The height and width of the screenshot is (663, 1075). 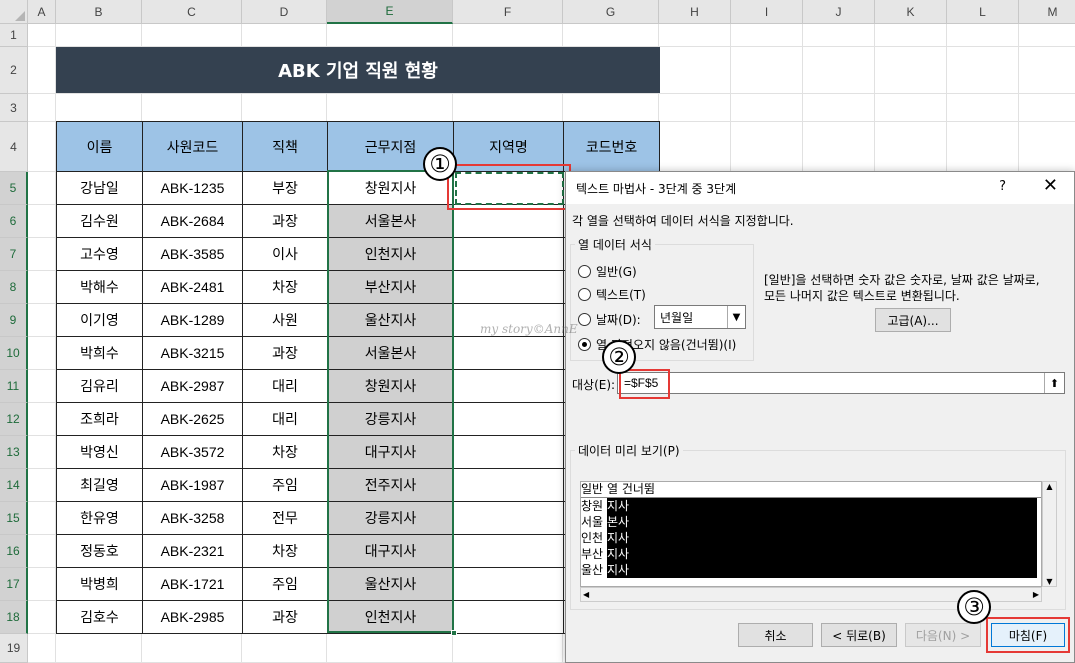 What do you see at coordinates (911, 12) in the screenshot?
I see `column-header-k: K` at bounding box center [911, 12].